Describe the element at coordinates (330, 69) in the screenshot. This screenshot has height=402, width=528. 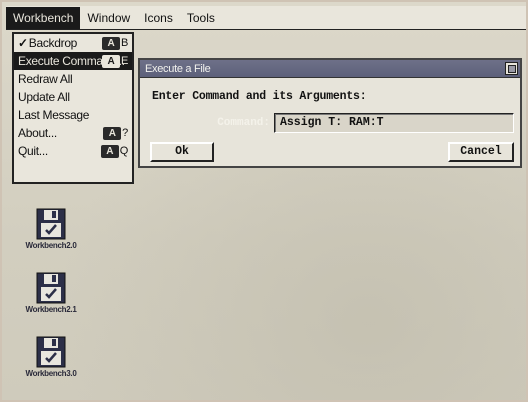
I see `window-titlebar: Execute a File` at that location.